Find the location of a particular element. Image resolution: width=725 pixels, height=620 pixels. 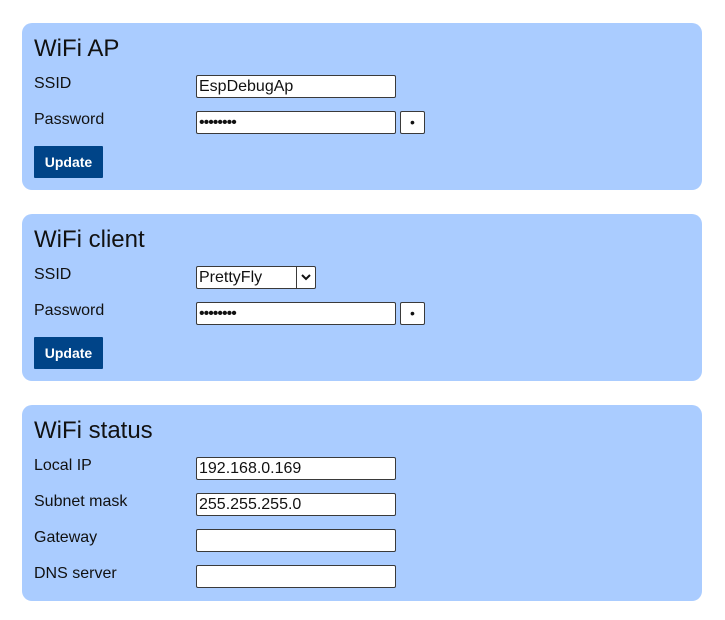

wifi-client-ssid-select: PrettyFly is located at coordinates (256, 277).